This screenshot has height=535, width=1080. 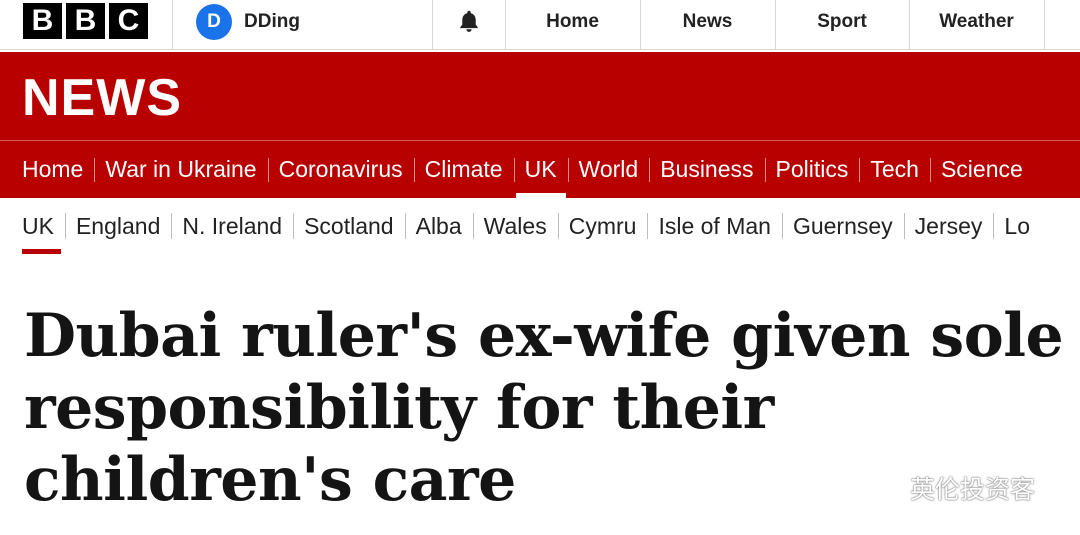 What do you see at coordinates (232, 226) in the screenshot?
I see `subnav-item-n-ireland: N. Ireland` at bounding box center [232, 226].